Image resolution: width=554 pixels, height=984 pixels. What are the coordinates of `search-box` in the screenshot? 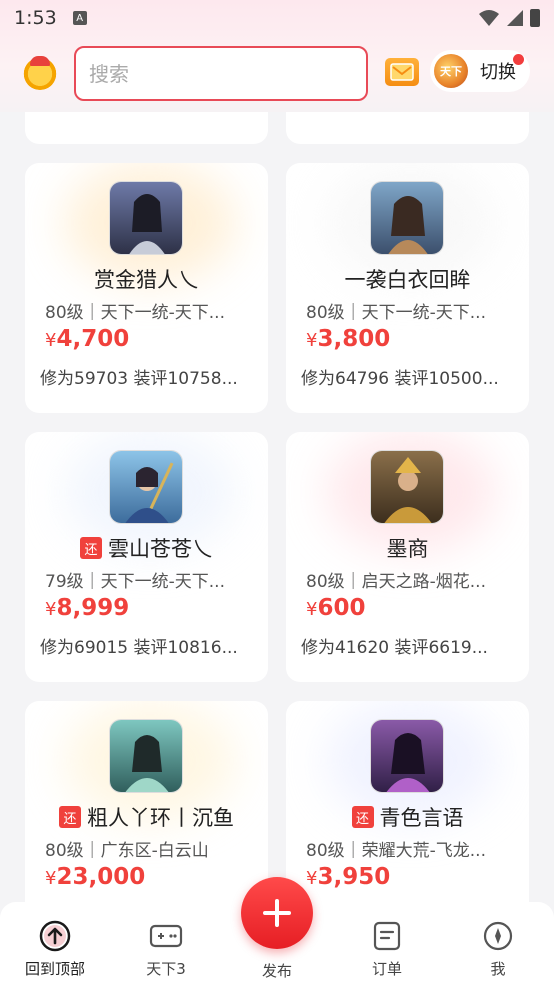 It's located at (221, 73).